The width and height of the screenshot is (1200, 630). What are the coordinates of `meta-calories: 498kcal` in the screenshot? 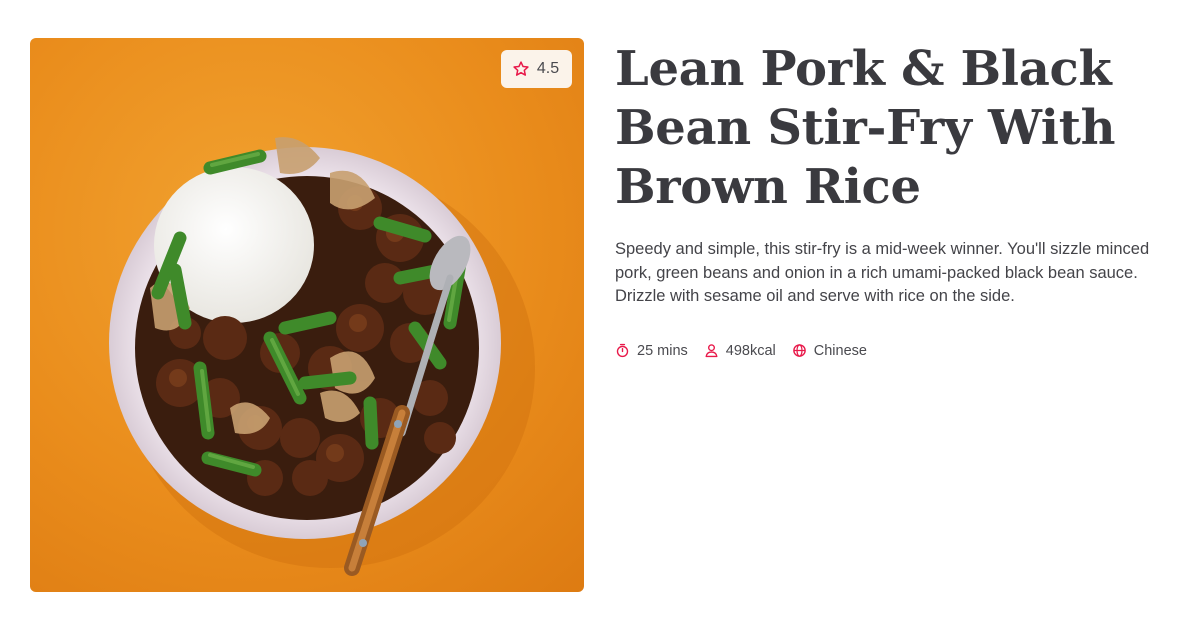 It's located at (740, 351).